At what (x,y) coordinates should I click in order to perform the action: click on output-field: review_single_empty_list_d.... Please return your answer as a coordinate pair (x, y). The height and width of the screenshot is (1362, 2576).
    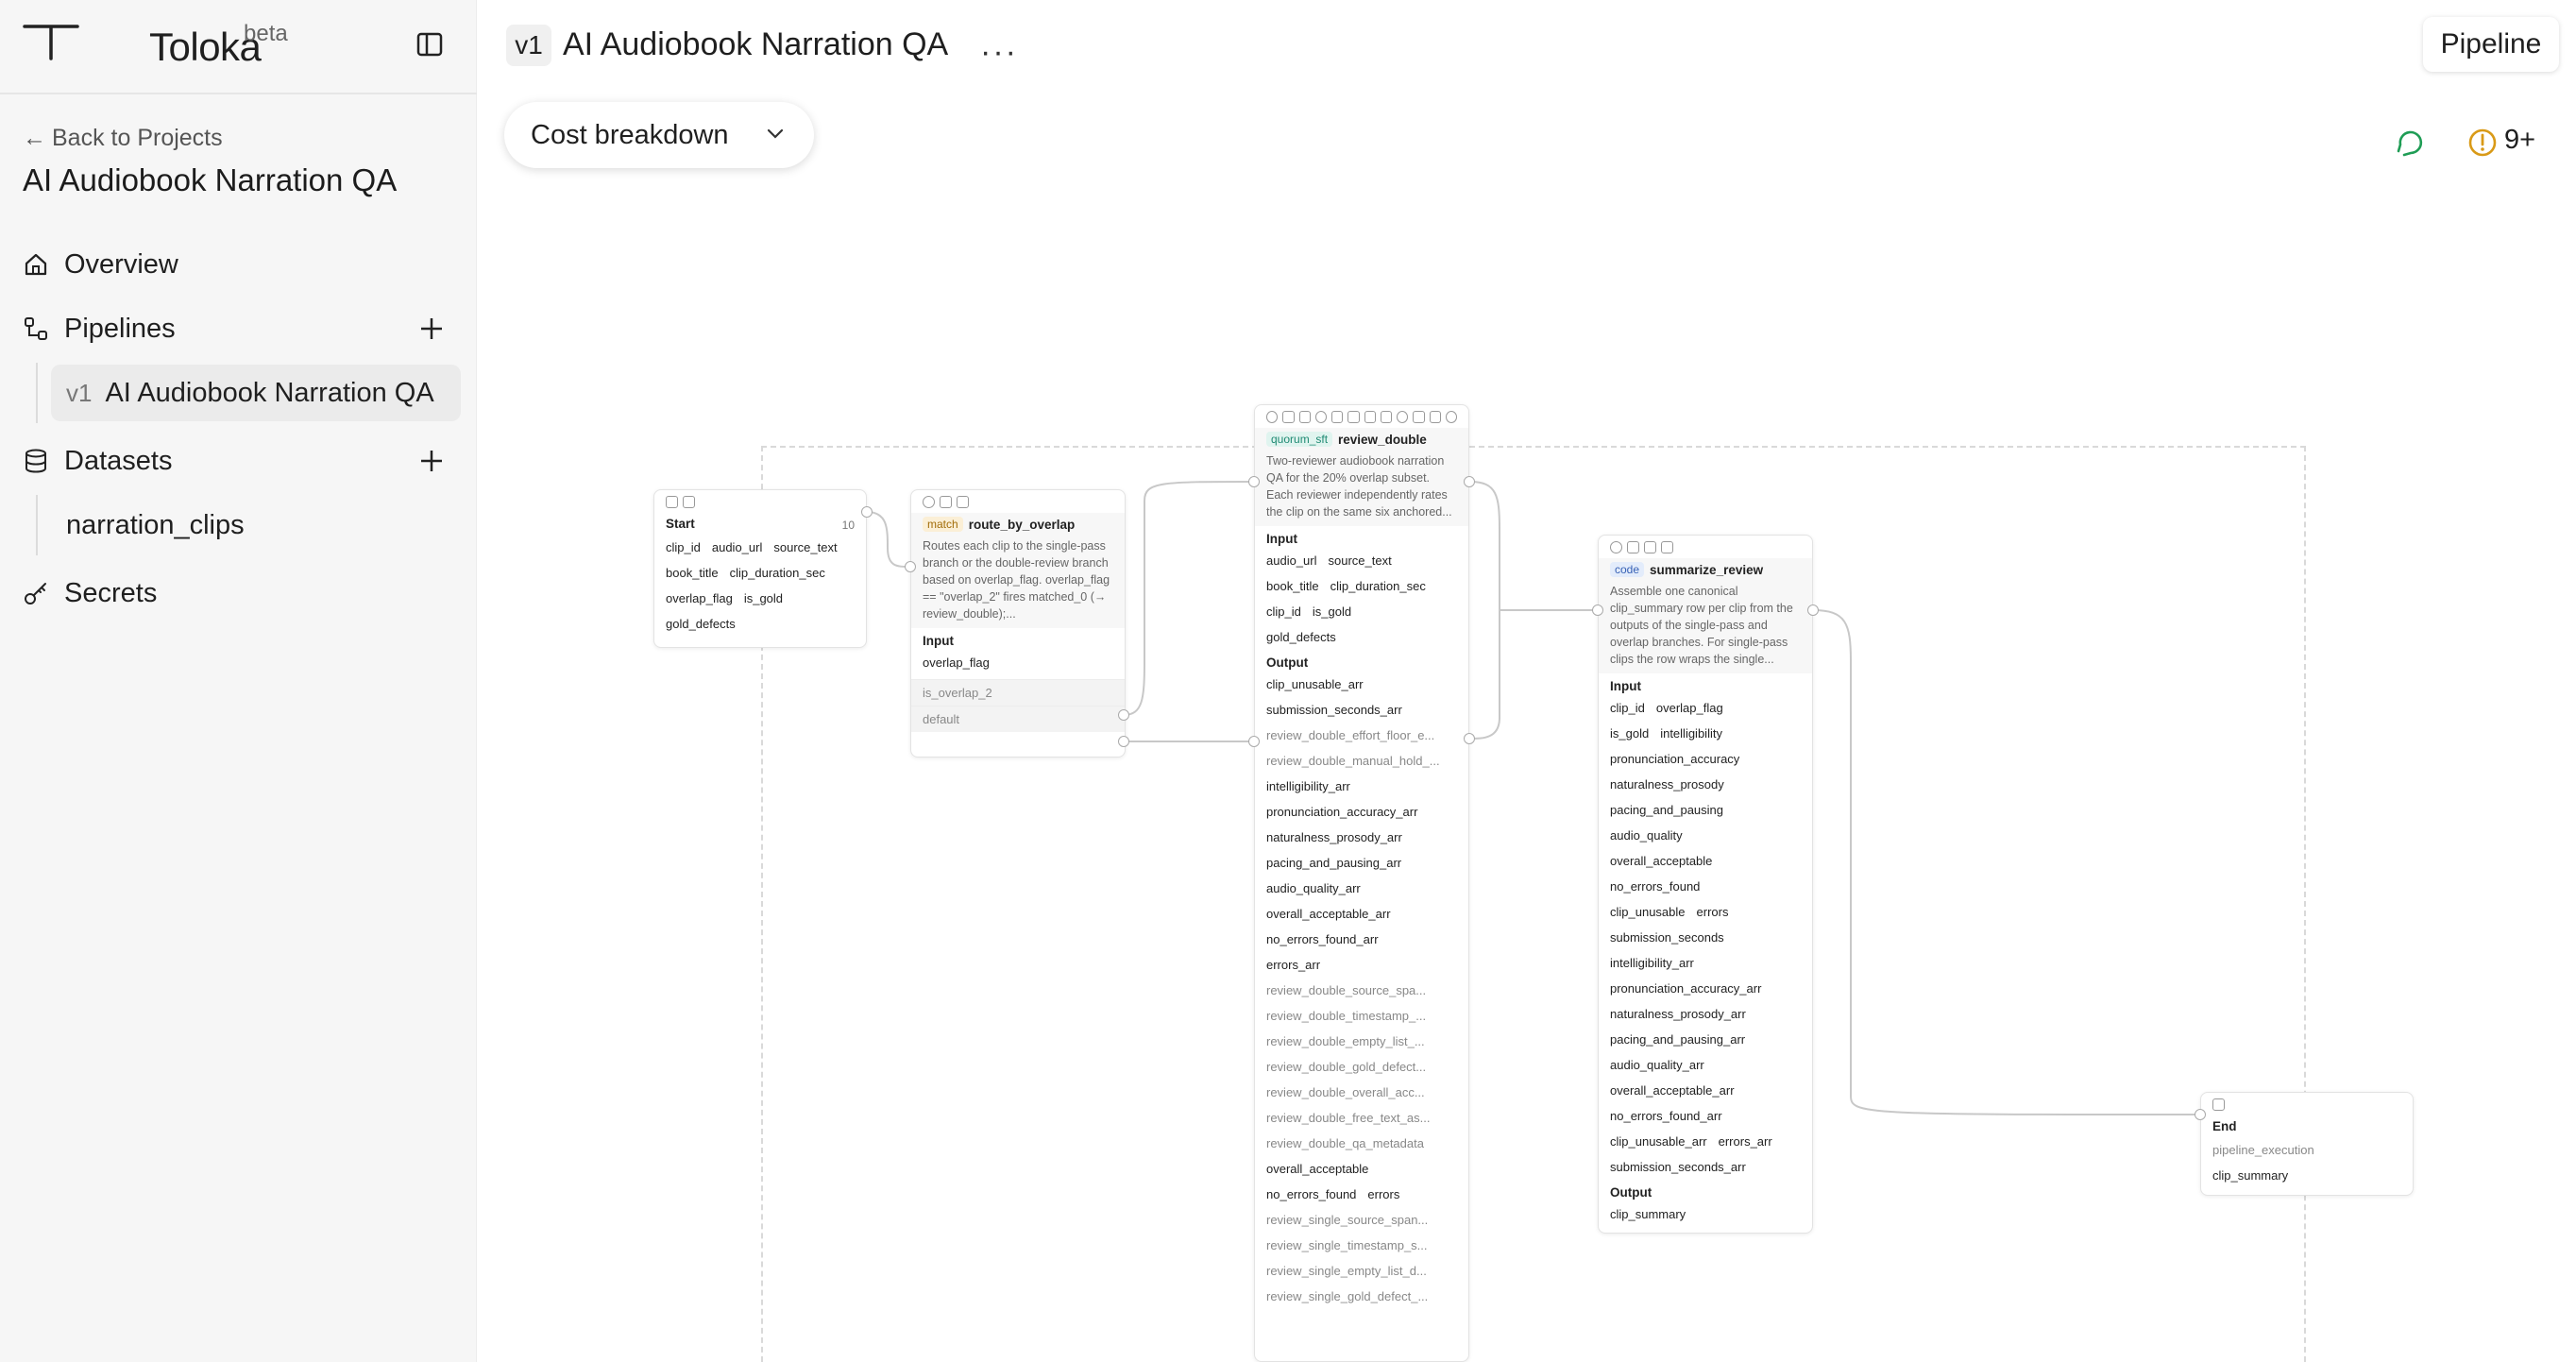
    Looking at the image, I should click on (1346, 1271).